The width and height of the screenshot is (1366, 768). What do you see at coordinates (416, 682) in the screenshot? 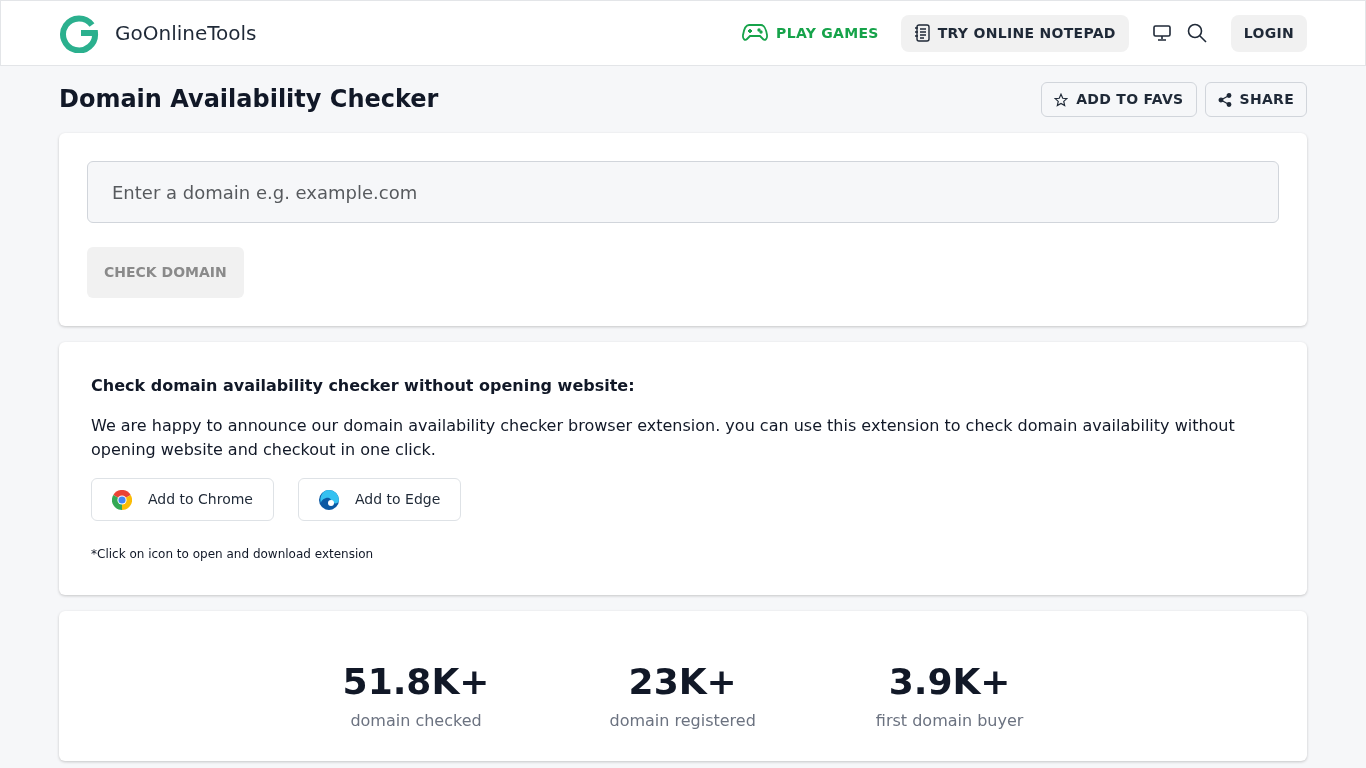
I see `stat-value: 51.8K+` at bounding box center [416, 682].